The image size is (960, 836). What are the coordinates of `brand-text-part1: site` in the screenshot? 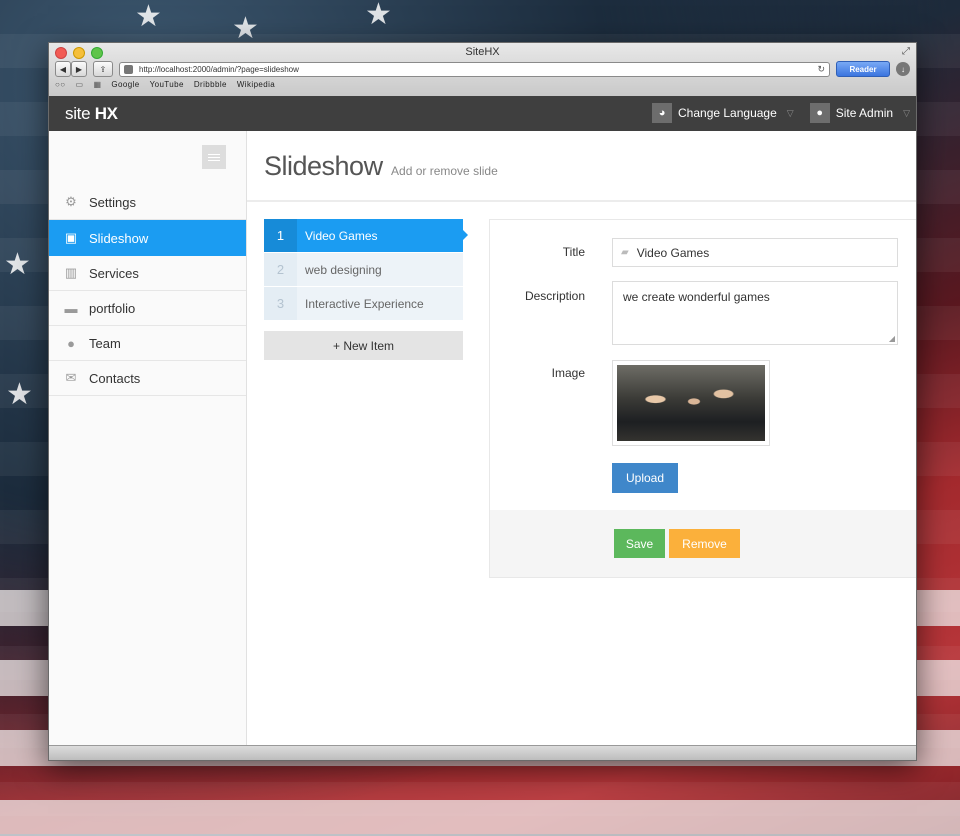 It's located at (78, 113).